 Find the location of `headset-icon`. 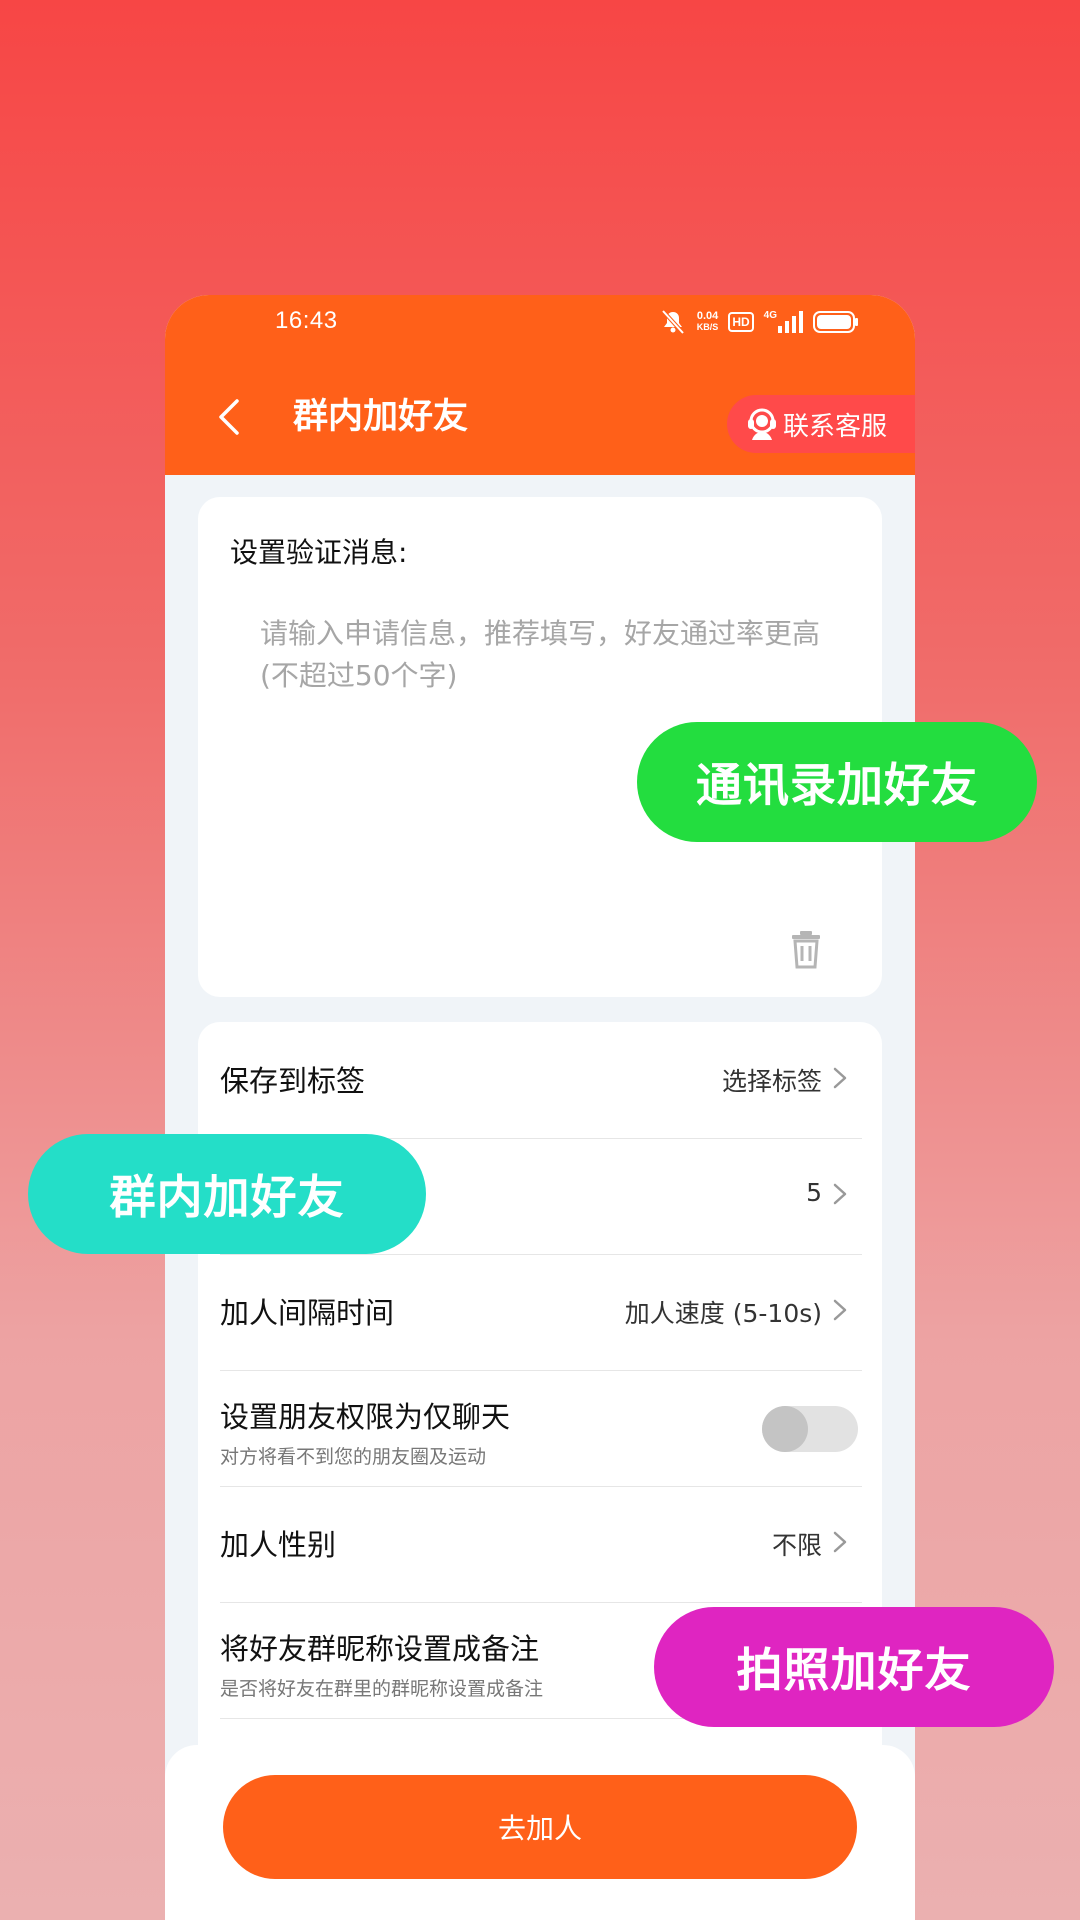

headset-icon is located at coordinates (762, 424).